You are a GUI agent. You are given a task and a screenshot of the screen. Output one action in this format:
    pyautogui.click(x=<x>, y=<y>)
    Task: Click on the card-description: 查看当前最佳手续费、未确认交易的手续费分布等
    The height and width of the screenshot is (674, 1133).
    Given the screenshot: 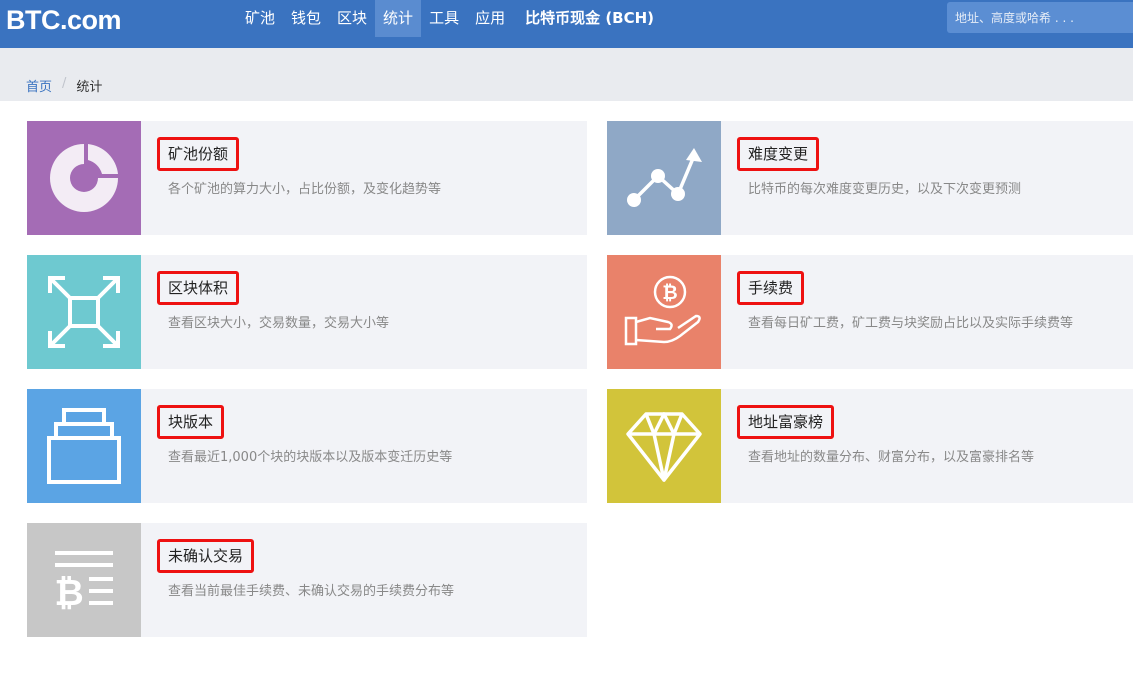 What is the action you would take?
    pyautogui.click(x=311, y=591)
    